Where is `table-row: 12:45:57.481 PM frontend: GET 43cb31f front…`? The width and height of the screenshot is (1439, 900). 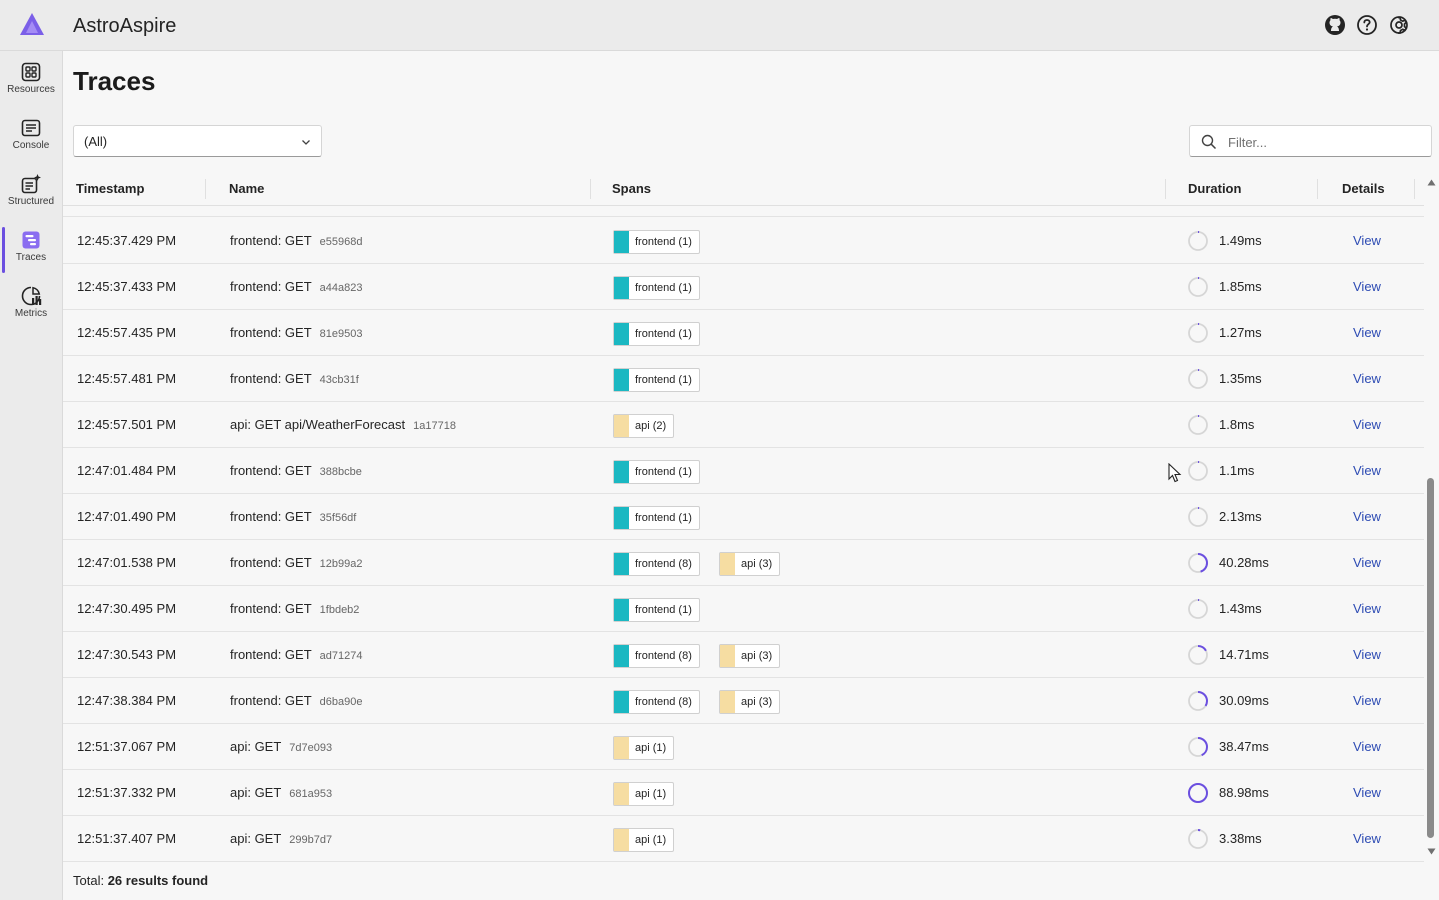 table-row: 12:45:57.481 PM frontend: GET 43cb31f front… is located at coordinates (743, 379).